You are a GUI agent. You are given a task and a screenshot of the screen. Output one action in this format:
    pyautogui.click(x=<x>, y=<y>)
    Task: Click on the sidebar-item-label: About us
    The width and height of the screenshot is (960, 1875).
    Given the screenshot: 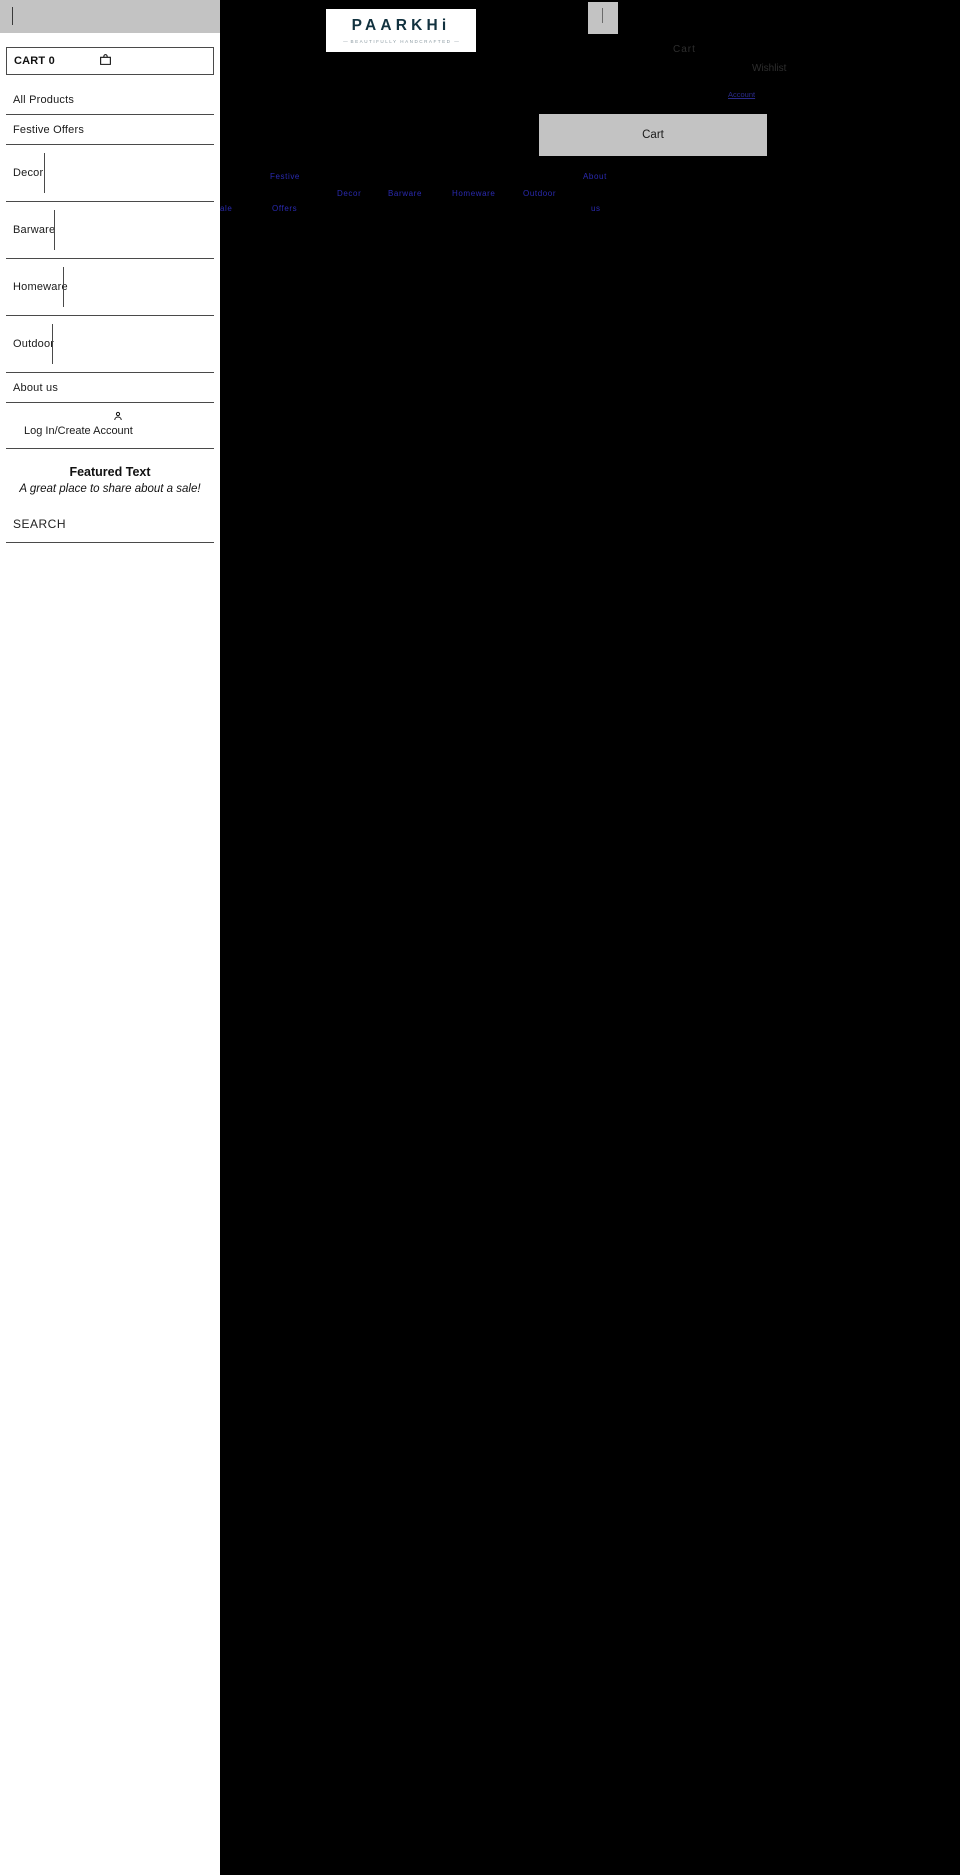 What is the action you would take?
    pyautogui.click(x=36, y=387)
    